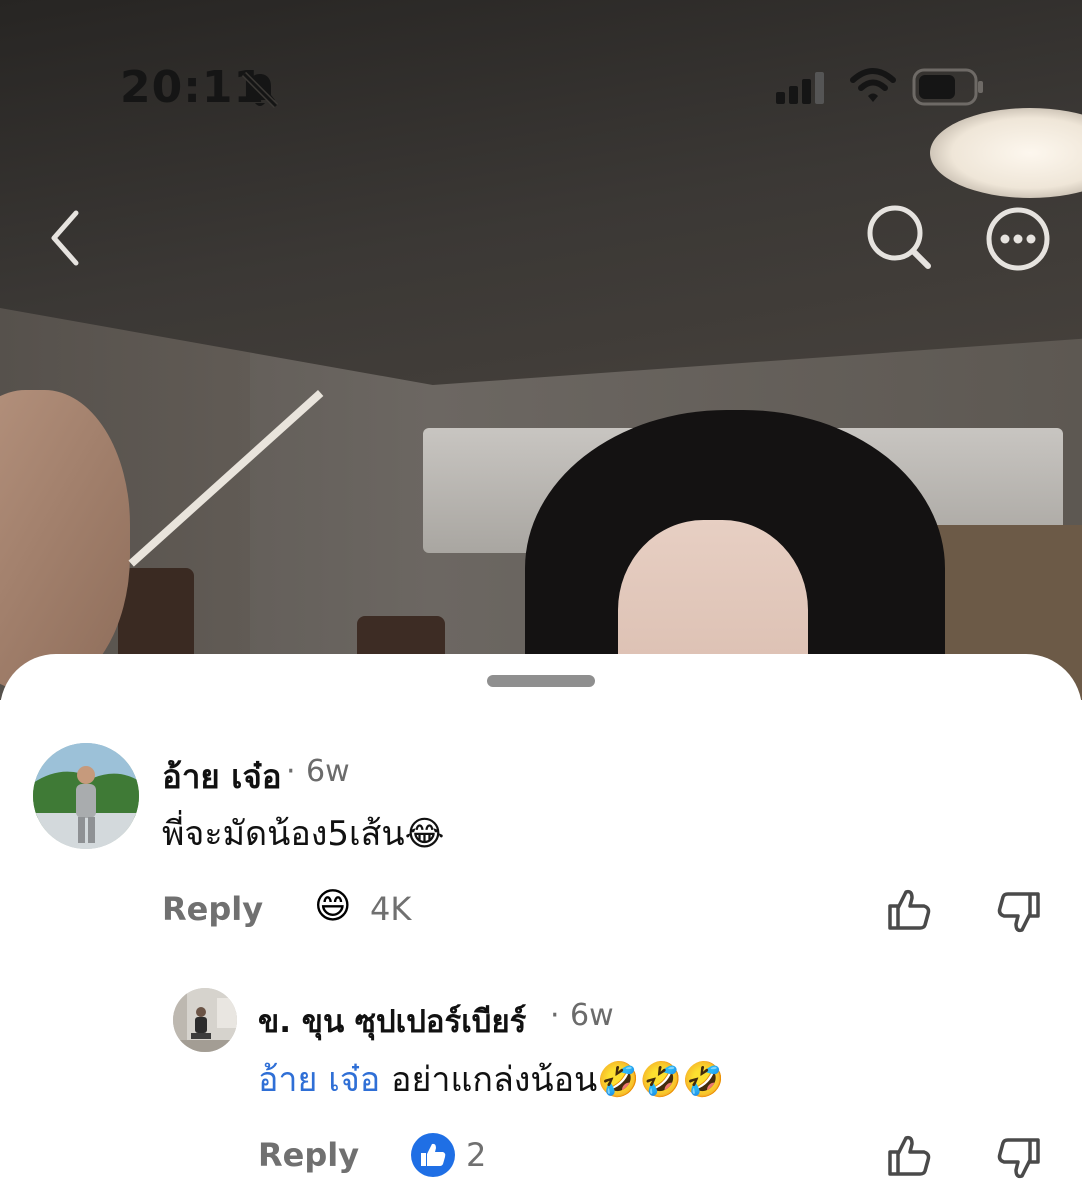  Describe the element at coordinates (1018, 239) in the screenshot. I see `more-horizontal-icon` at that location.